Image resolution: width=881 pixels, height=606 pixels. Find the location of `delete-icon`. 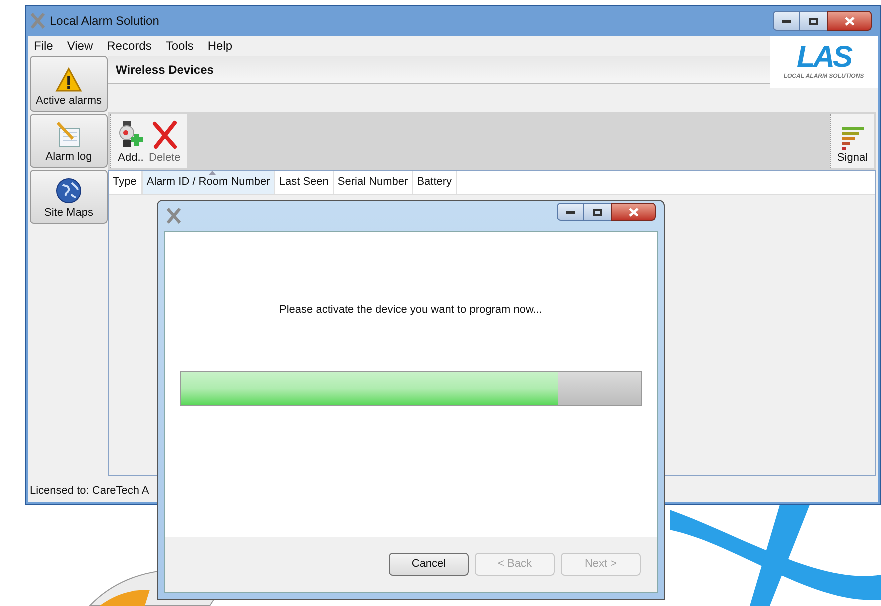

delete-icon is located at coordinates (164, 135).